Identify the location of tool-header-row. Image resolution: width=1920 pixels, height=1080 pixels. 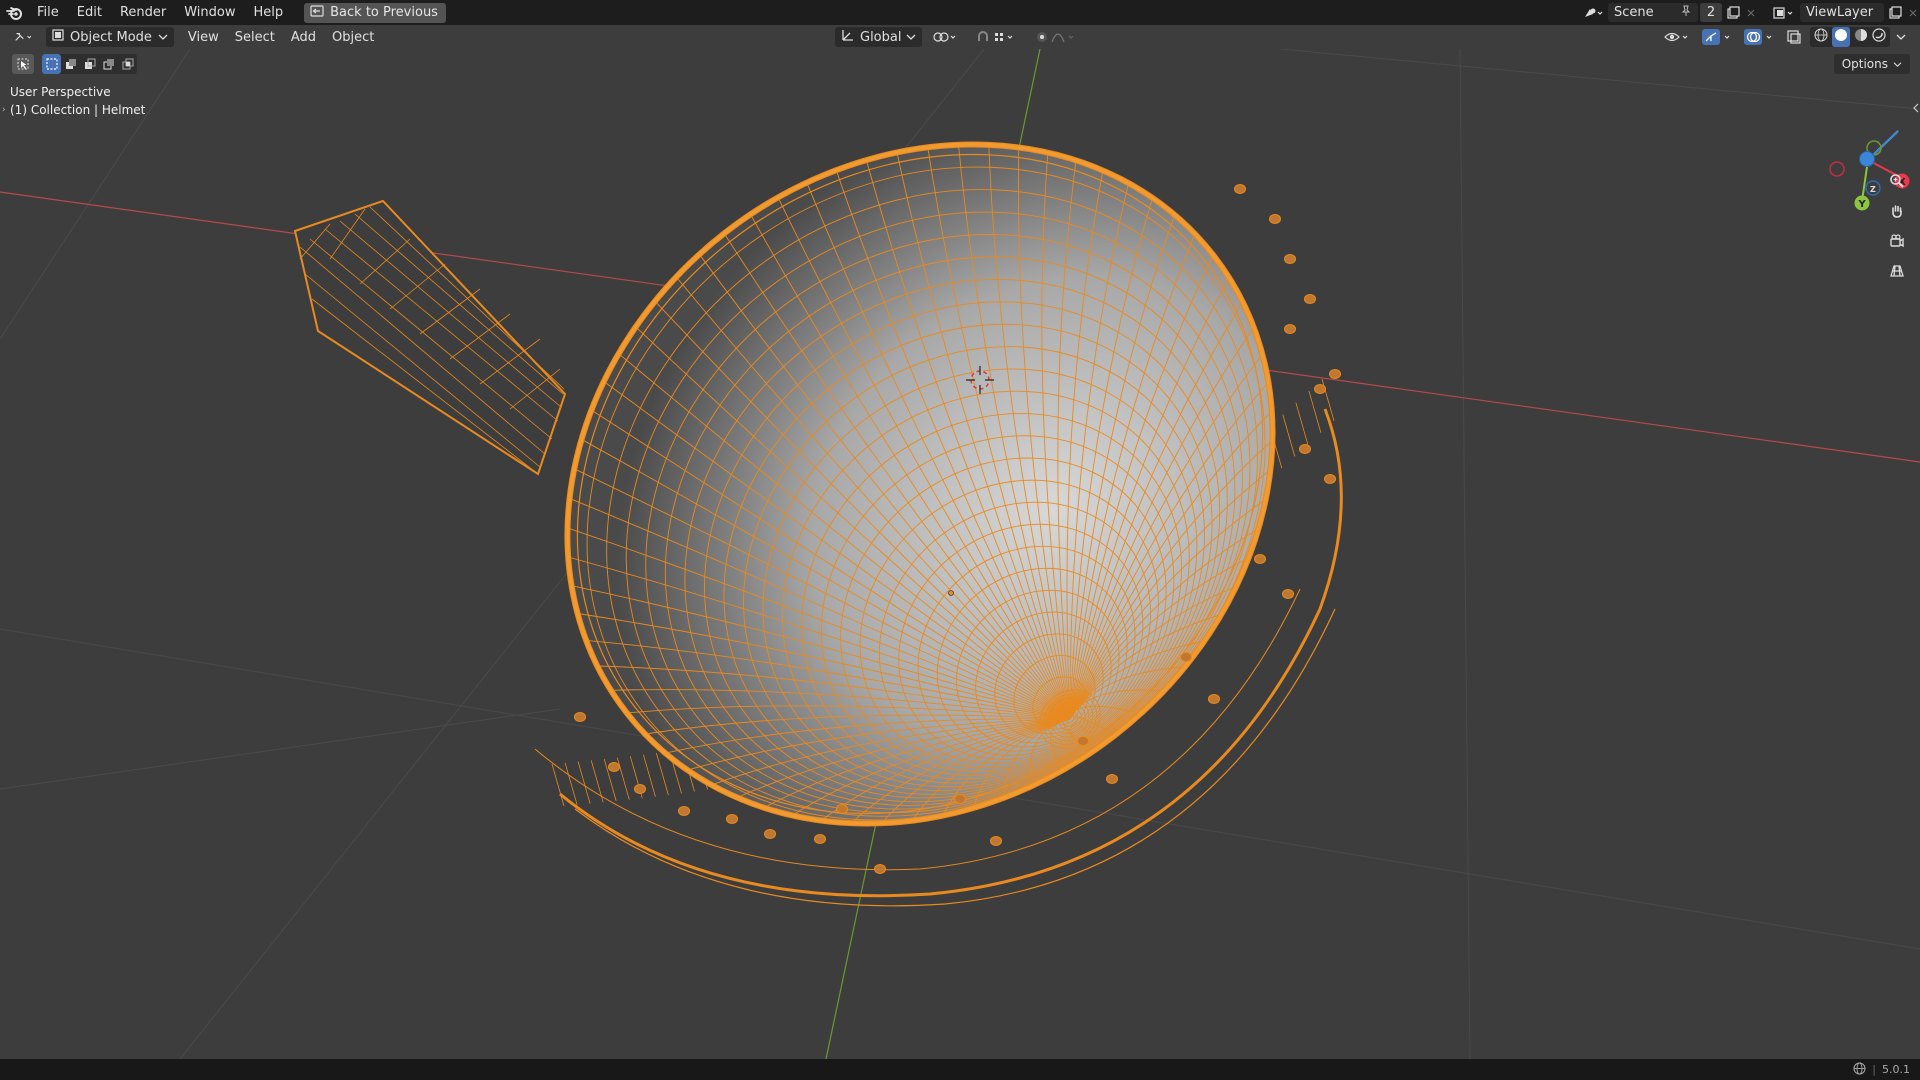
(74, 64).